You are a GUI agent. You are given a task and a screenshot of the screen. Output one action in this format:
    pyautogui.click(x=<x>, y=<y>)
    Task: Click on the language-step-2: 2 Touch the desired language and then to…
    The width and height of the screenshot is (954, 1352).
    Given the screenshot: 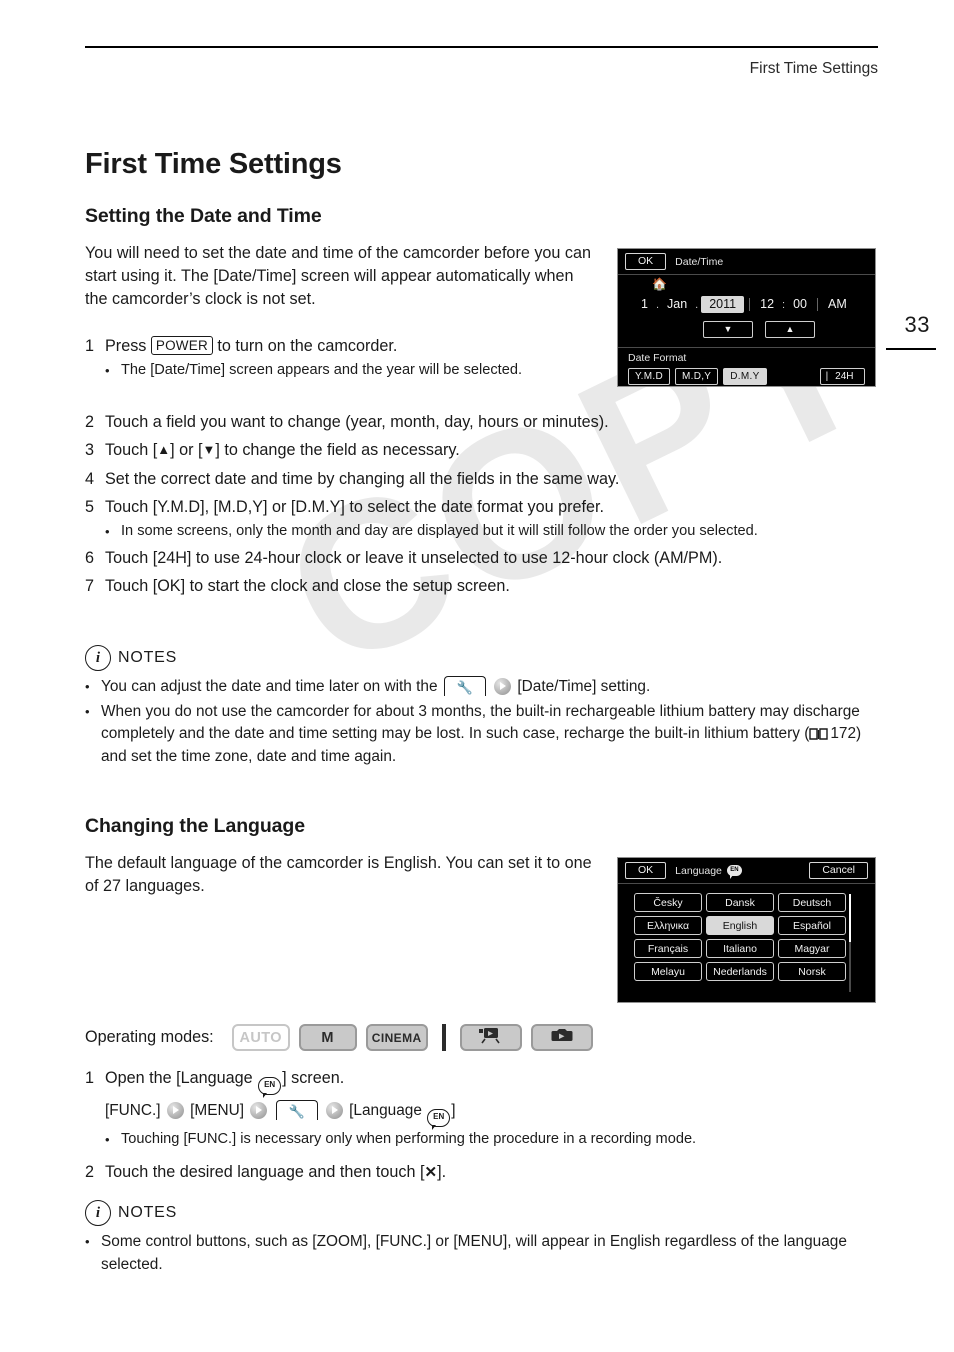 What is the action you would take?
    pyautogui.click(x=481, y=1172)
    